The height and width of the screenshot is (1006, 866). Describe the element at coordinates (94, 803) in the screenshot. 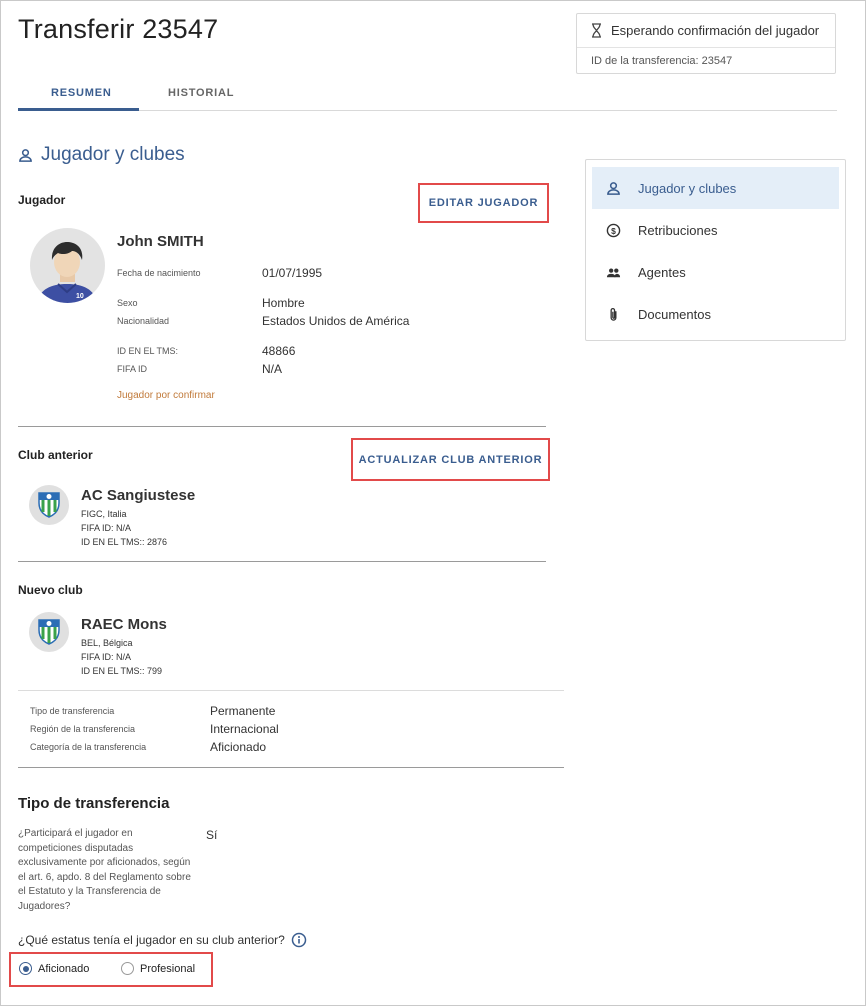

I see `transfer-type-heading: Tipo de transferencia` at that location.